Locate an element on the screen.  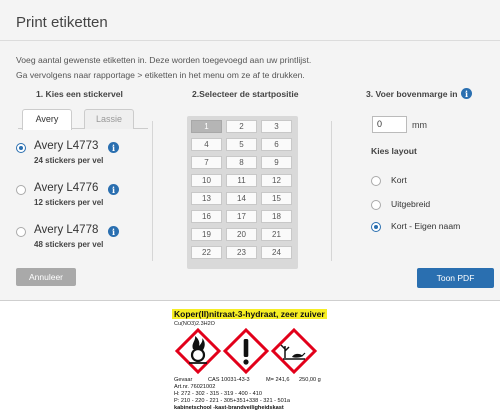
sheet-option-count: 24 stickers per vel is located at coordinates (69, 160).